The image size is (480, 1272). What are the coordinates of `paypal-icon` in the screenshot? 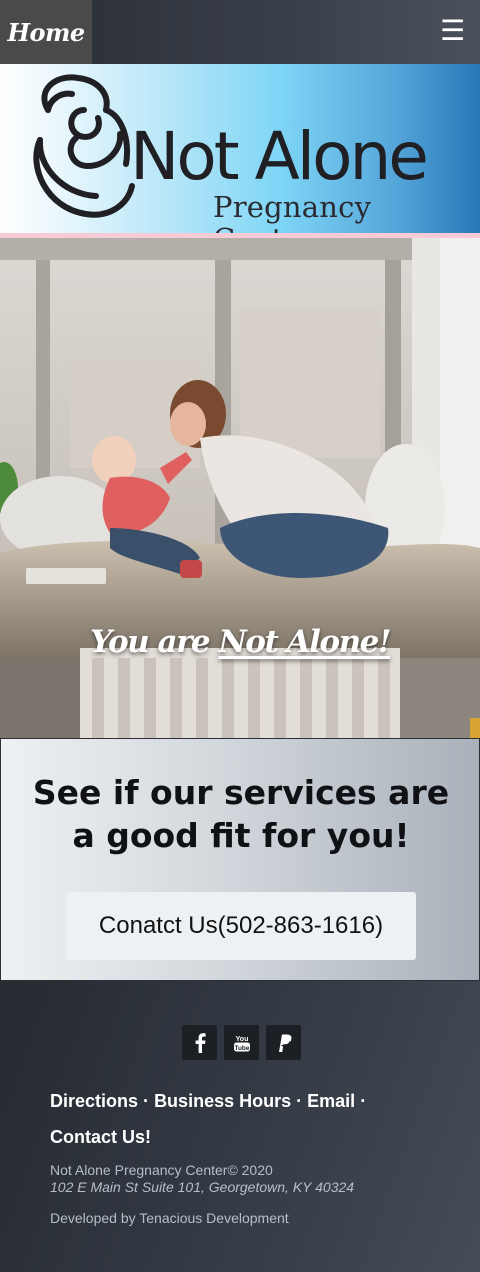 It's located at (283, 1042).